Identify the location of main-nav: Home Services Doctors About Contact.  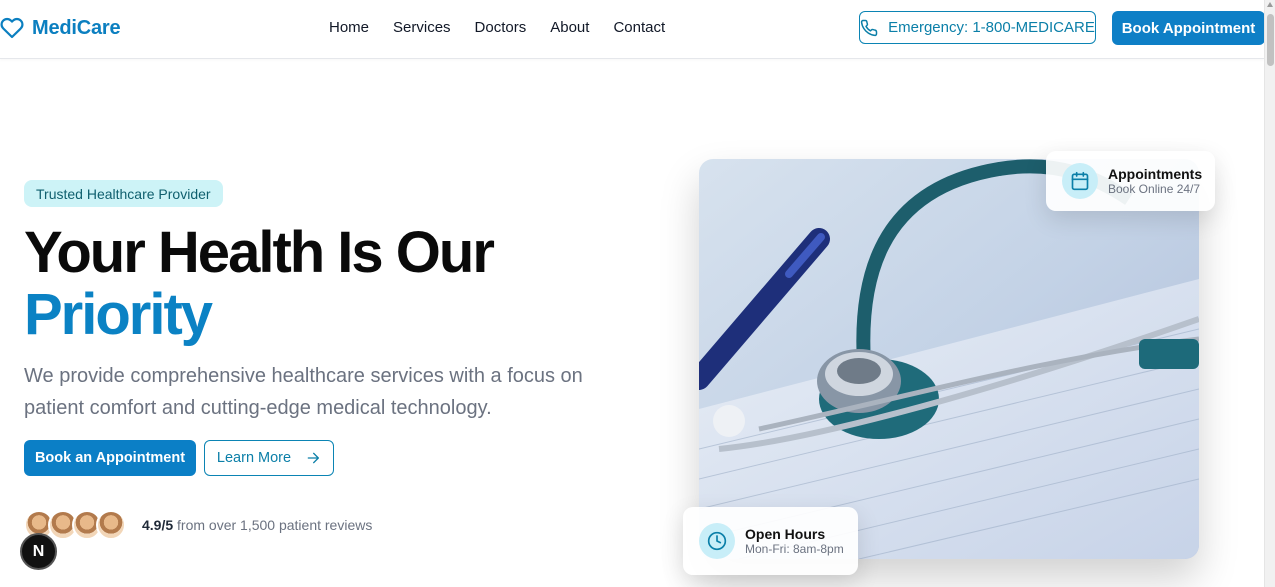
(497, 27).